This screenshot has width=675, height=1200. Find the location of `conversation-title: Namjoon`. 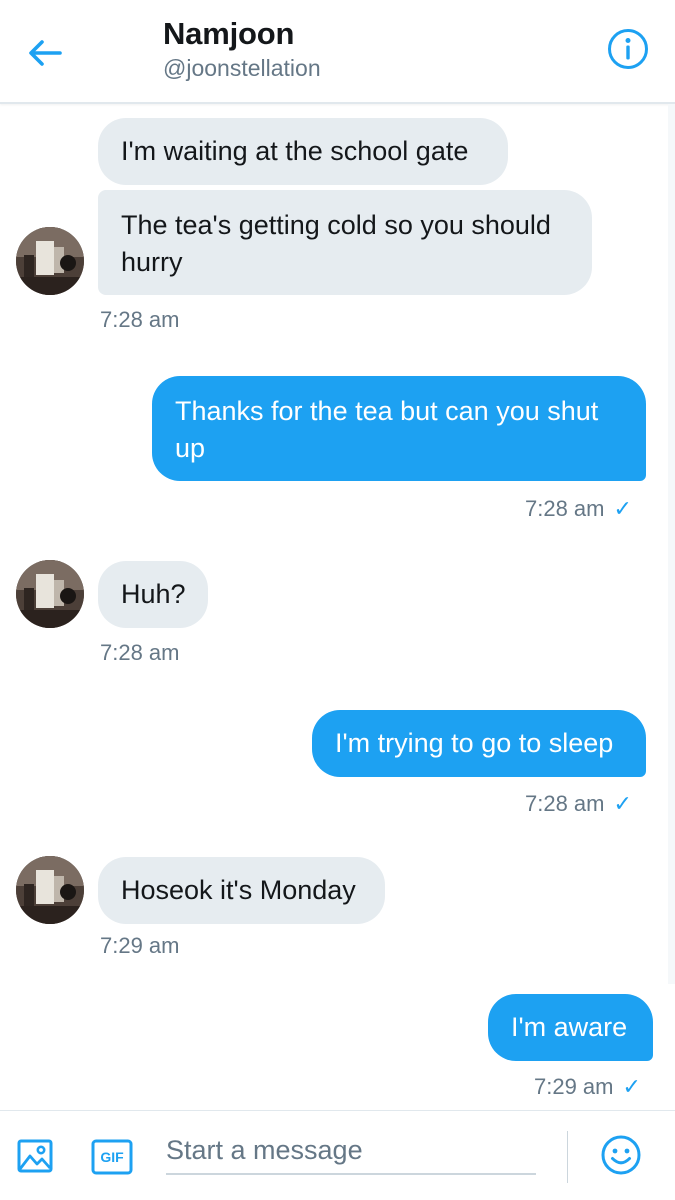

conversation-title: Namjoon is located at coordinates (229, 33).